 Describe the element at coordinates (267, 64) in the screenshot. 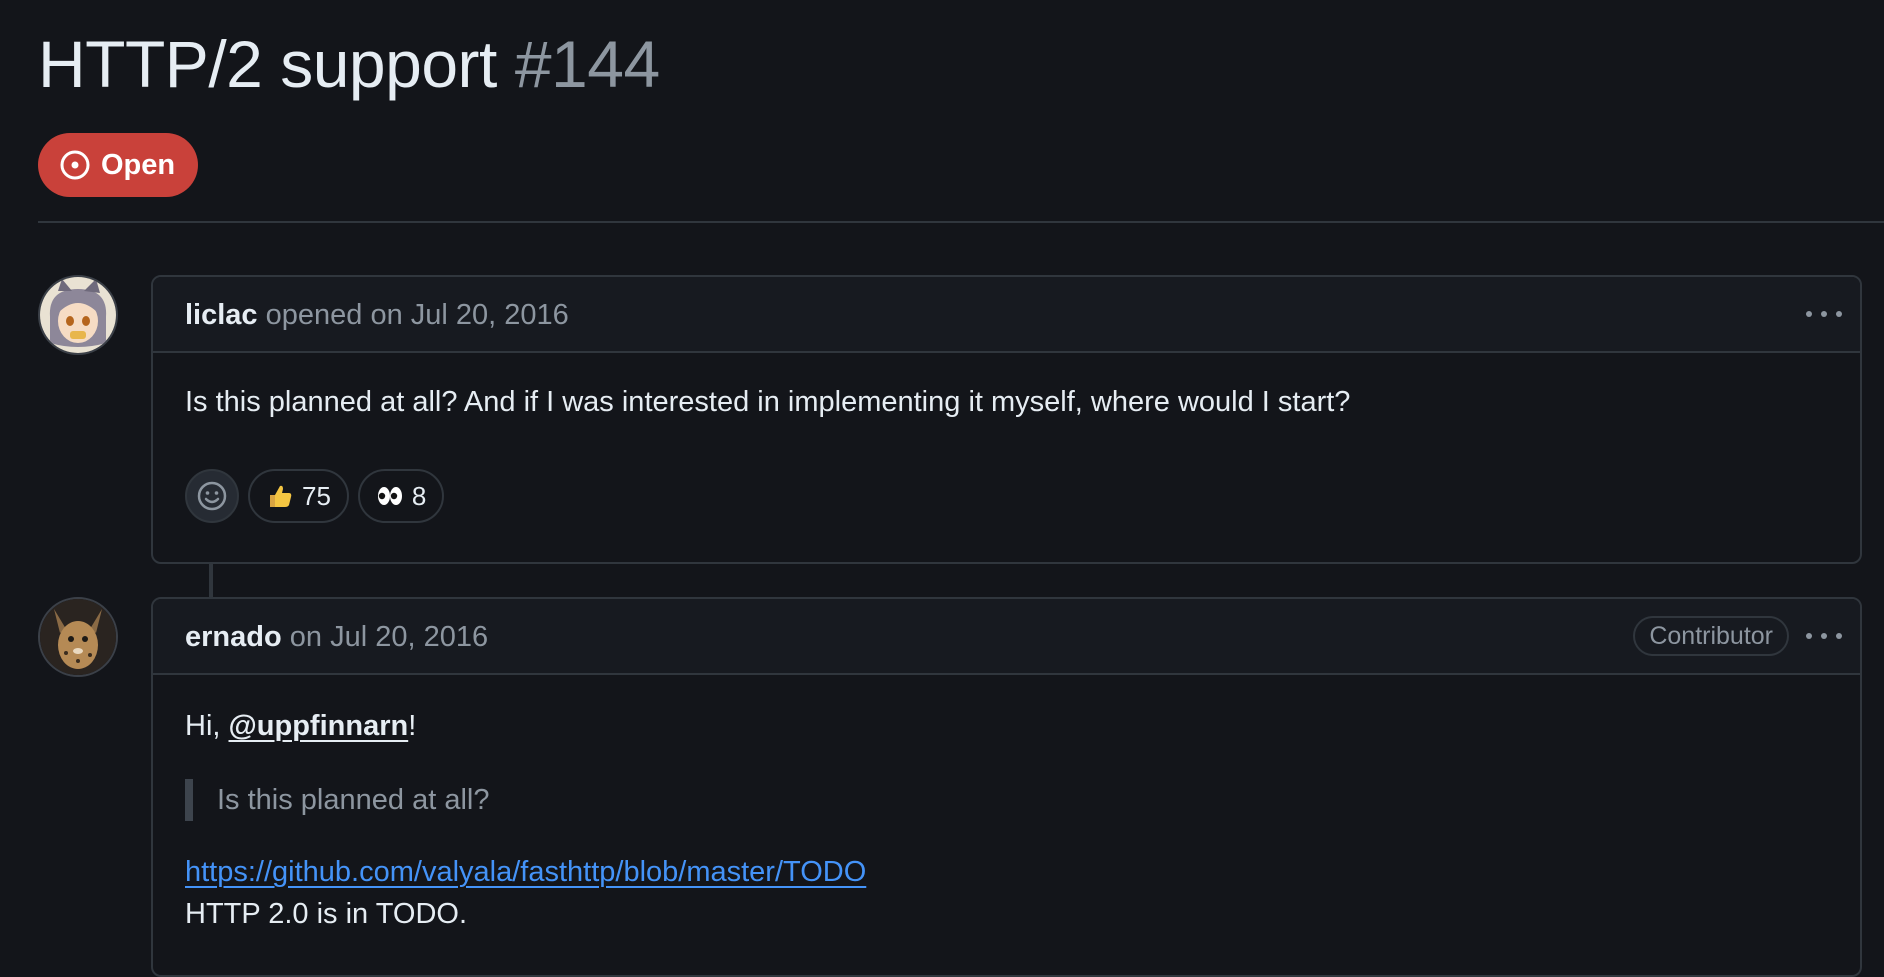

I see `issue-title-text: HTTP/2 support` at that location.